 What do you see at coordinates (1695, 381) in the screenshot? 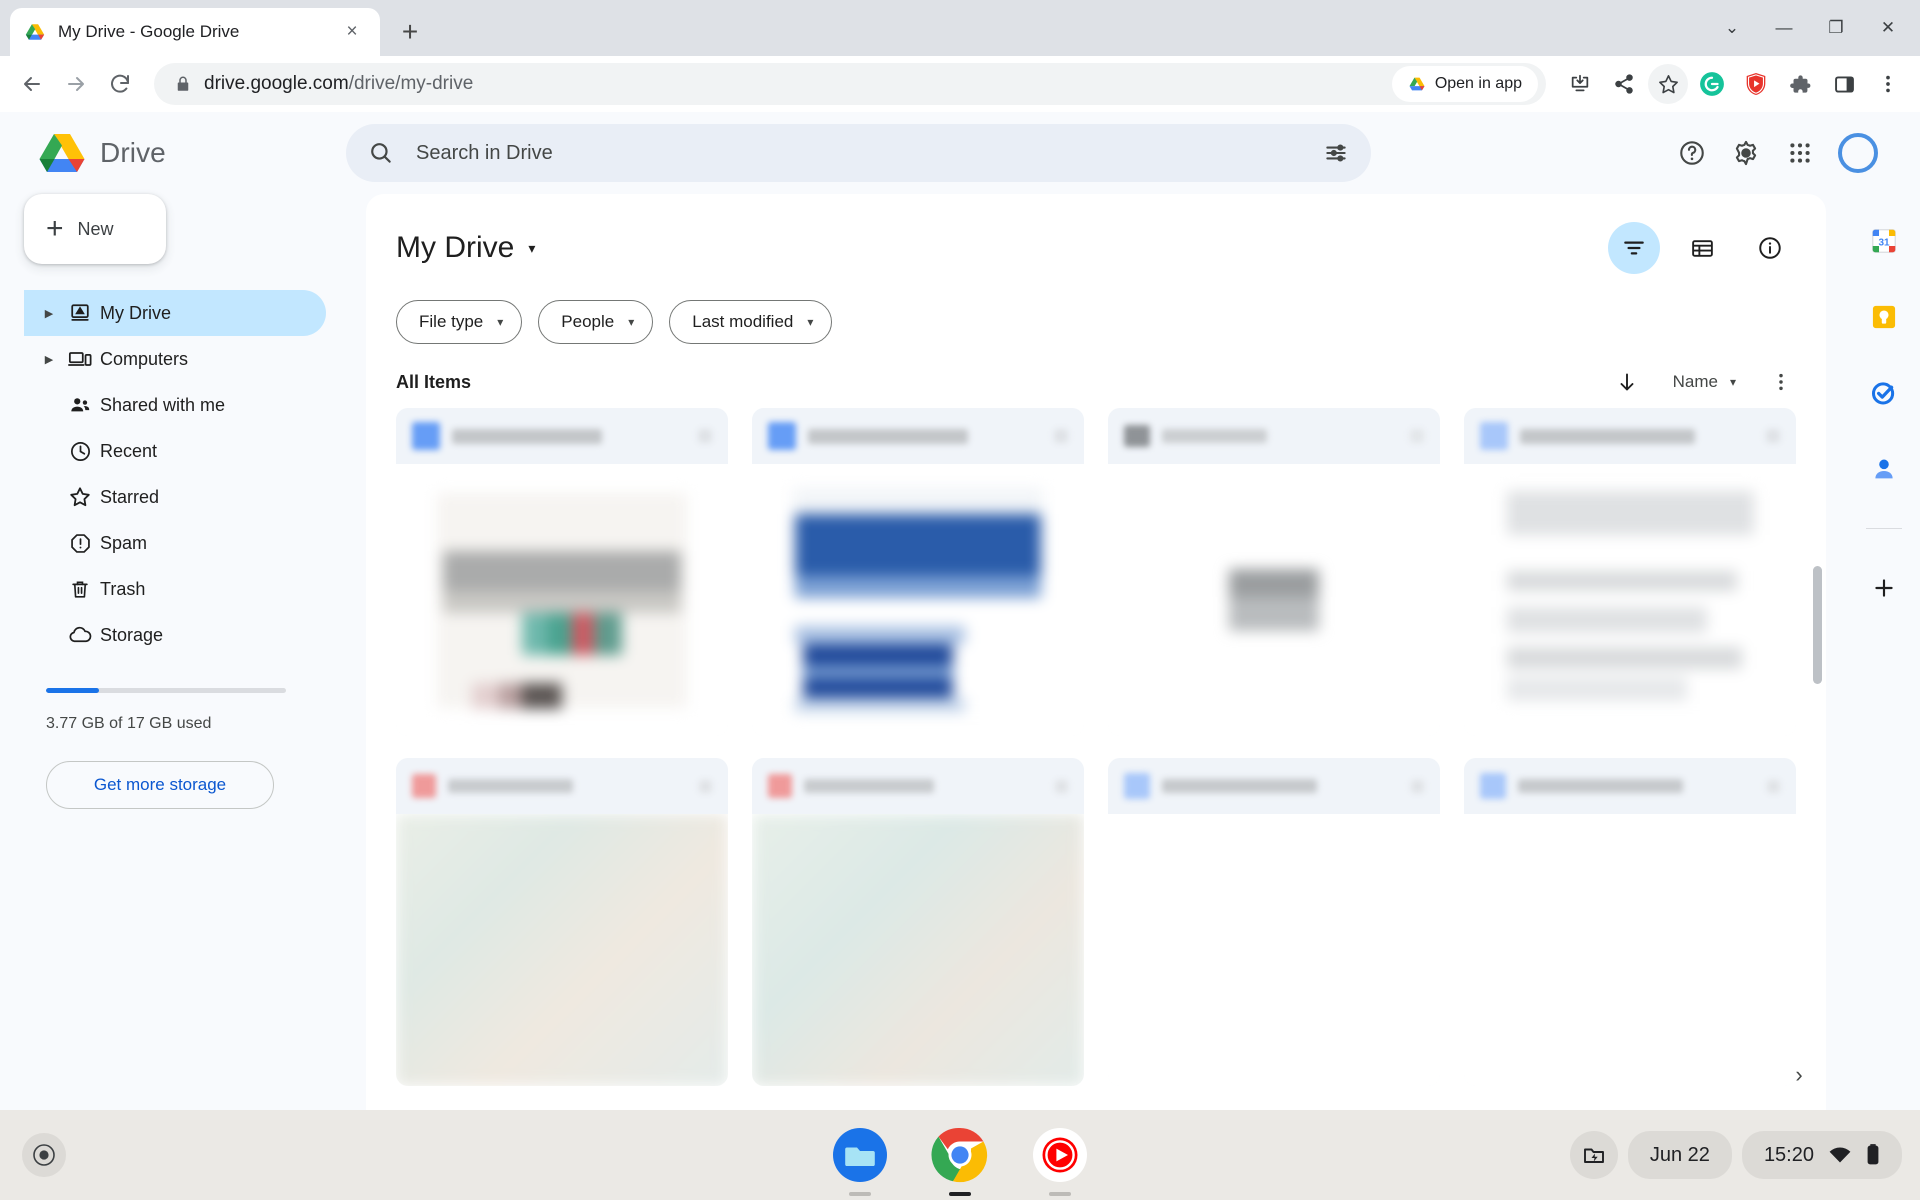
I see `sort-field-label: Name` at bounding box center [1695, 381].